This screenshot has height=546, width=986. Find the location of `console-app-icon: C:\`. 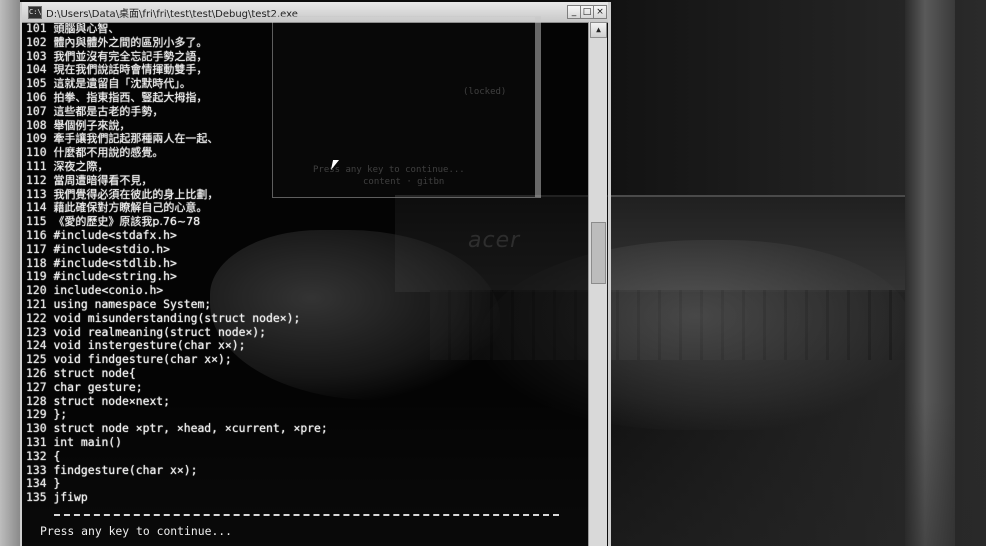

console-app-icon: C:\ is located at coordinates (35, 12).